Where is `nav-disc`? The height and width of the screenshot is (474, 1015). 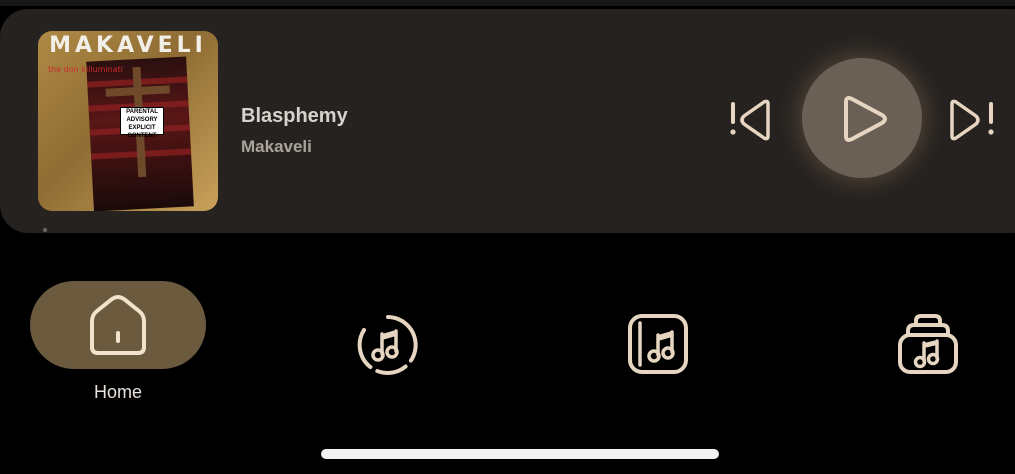 nav-disc is located at coordinates (388, 347).